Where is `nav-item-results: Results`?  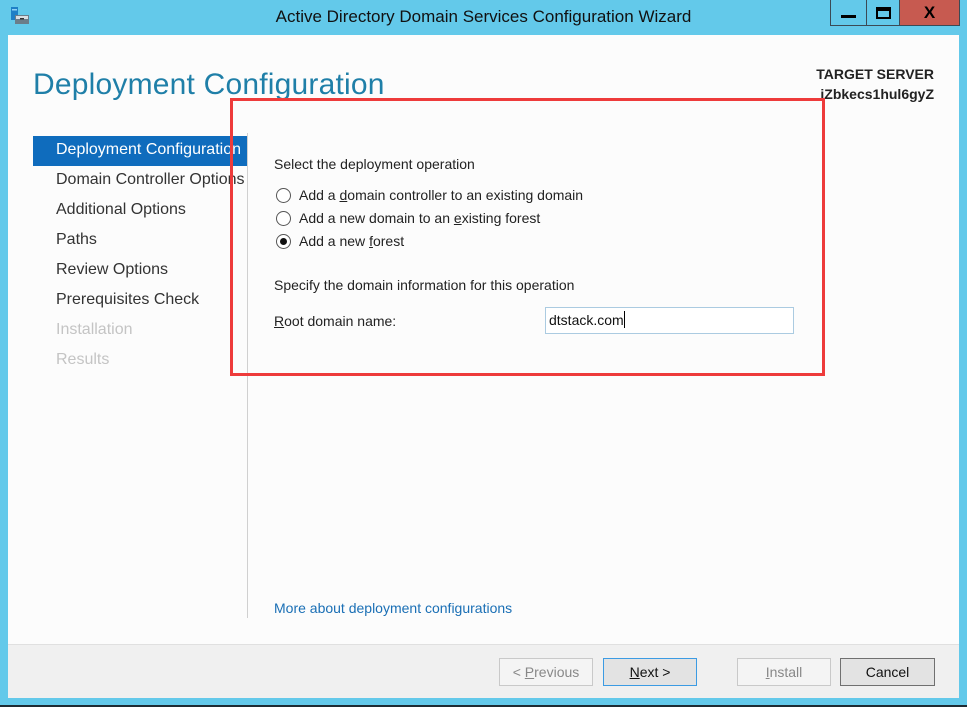 nav-item-results: Results is located at coordinates (83, 359).